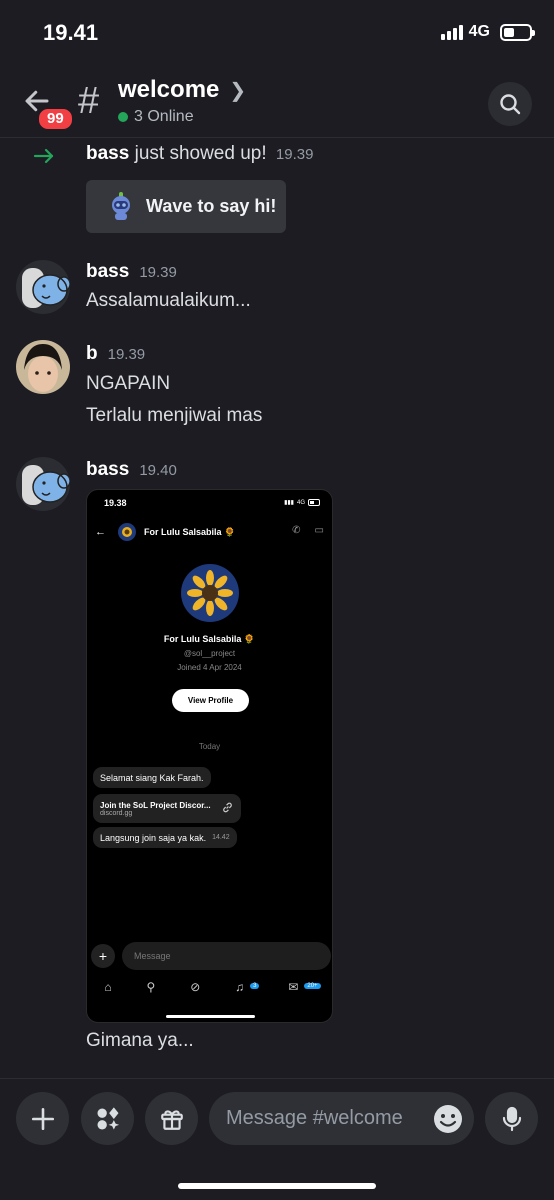  What do you see at coordinates (308, 530) in the screenshot?
I see `embed-call-icons: ✆ ▭` at bounding box center [308, 530].